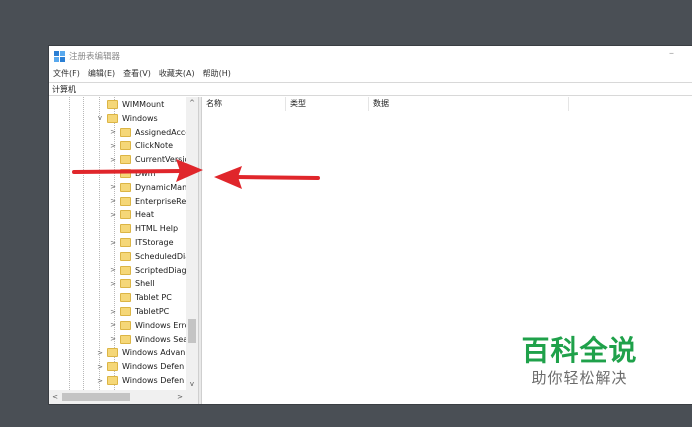 This screenshot has height=427, width=692. Describe the element at coordinates (131, 214) in the screenshot. I see `tree-node: > Heat` at that location.